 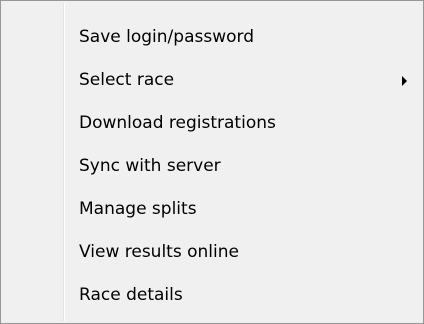 What do you see at coordinates (212, 295) in the screenshot?
I see `menu-item-race-details: Race details` at bounding box center [212, 295].